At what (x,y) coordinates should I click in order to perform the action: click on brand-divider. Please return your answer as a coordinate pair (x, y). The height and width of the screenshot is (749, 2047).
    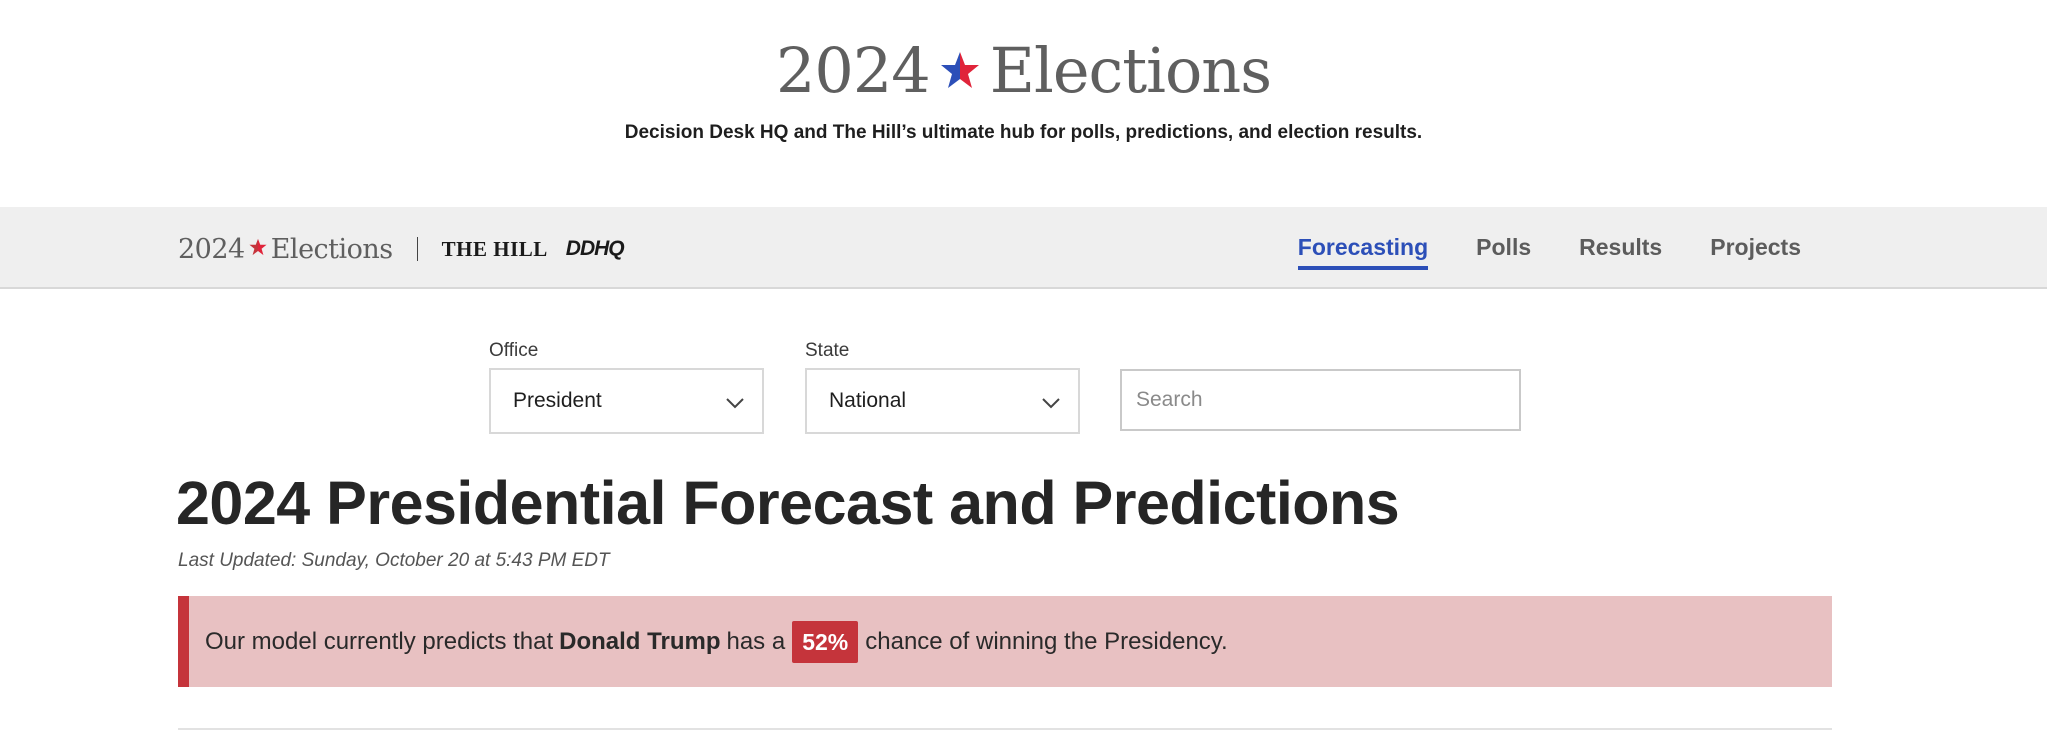
    Looking at the image, I should click on (417, 249).